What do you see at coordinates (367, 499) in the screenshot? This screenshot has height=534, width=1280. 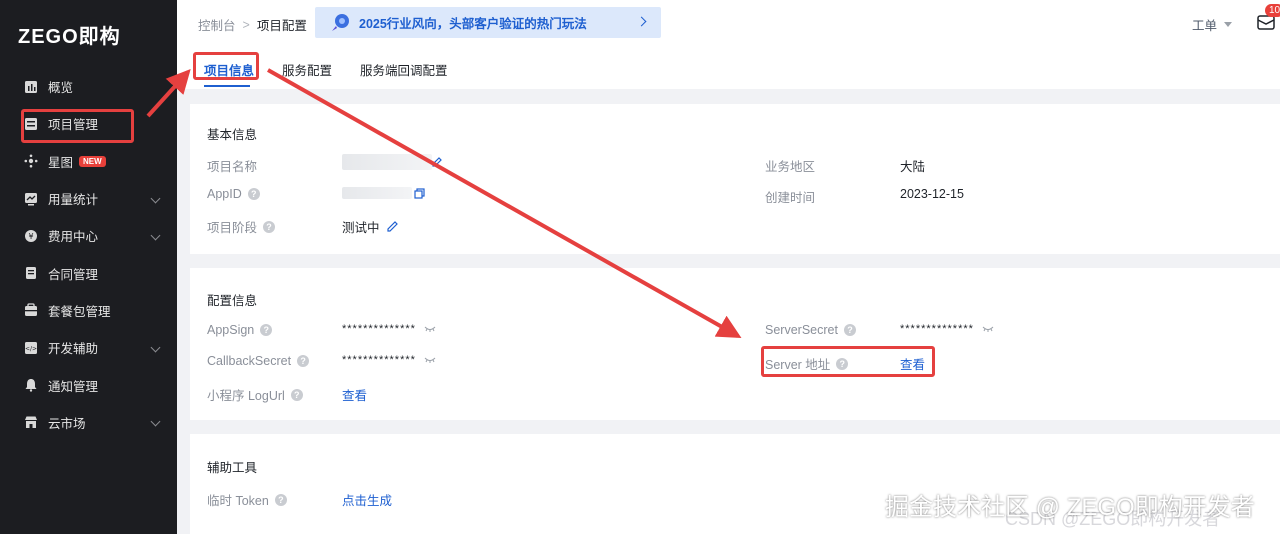 I see `generate-token-link: 点击生成` at bounding box center [367, 499].